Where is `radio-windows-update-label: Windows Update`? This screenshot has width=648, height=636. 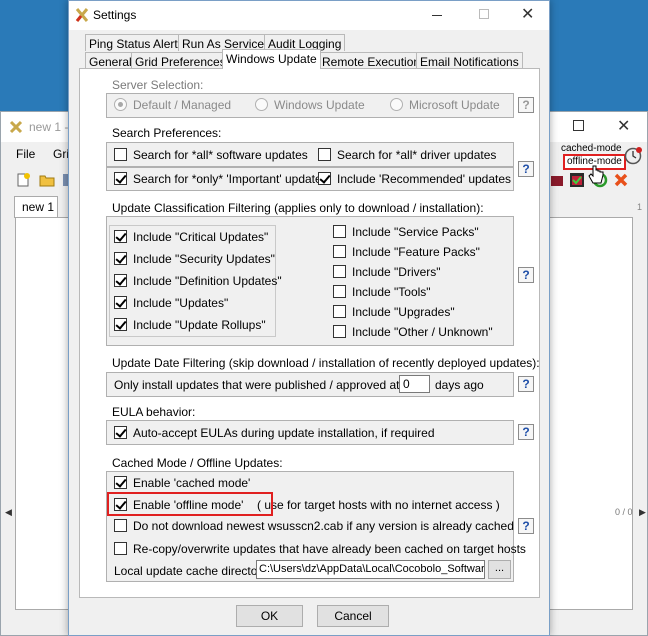
radio-windows-update-label: Windows Update is located at coordinates (319, 105).